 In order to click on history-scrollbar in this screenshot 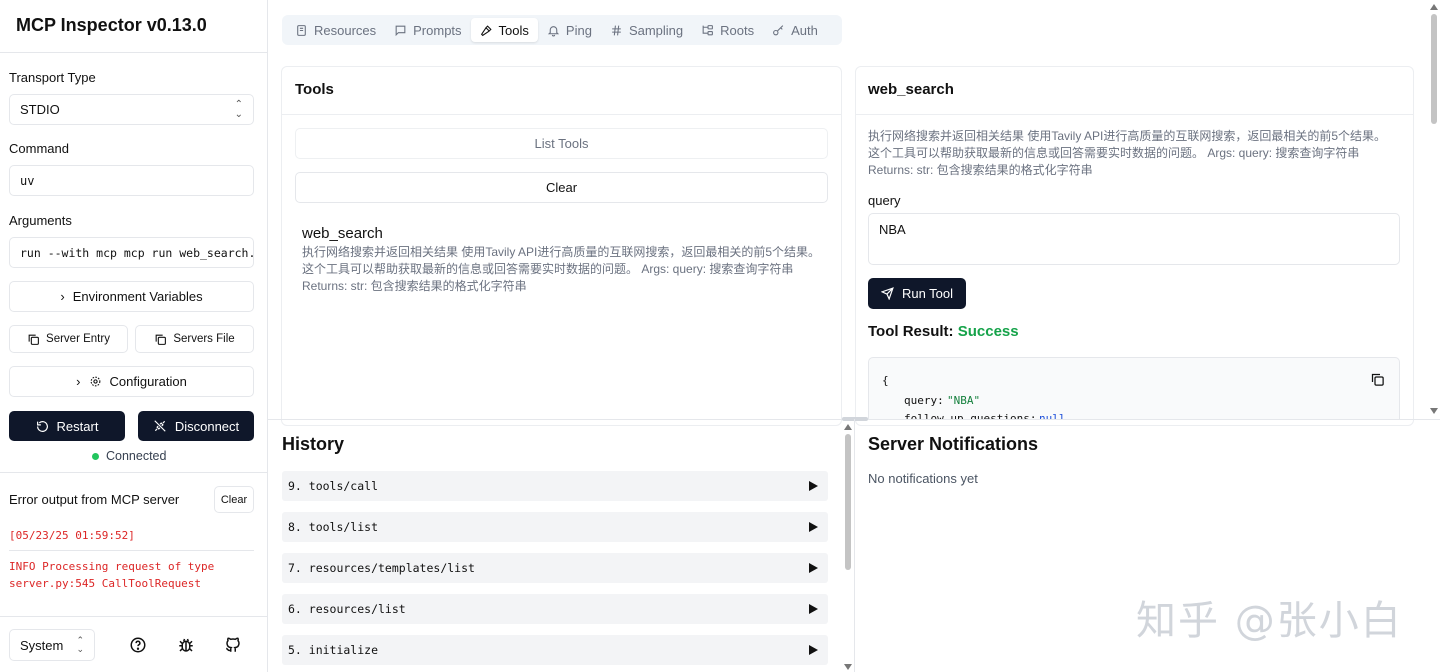, I will do `click(848, 502)`.